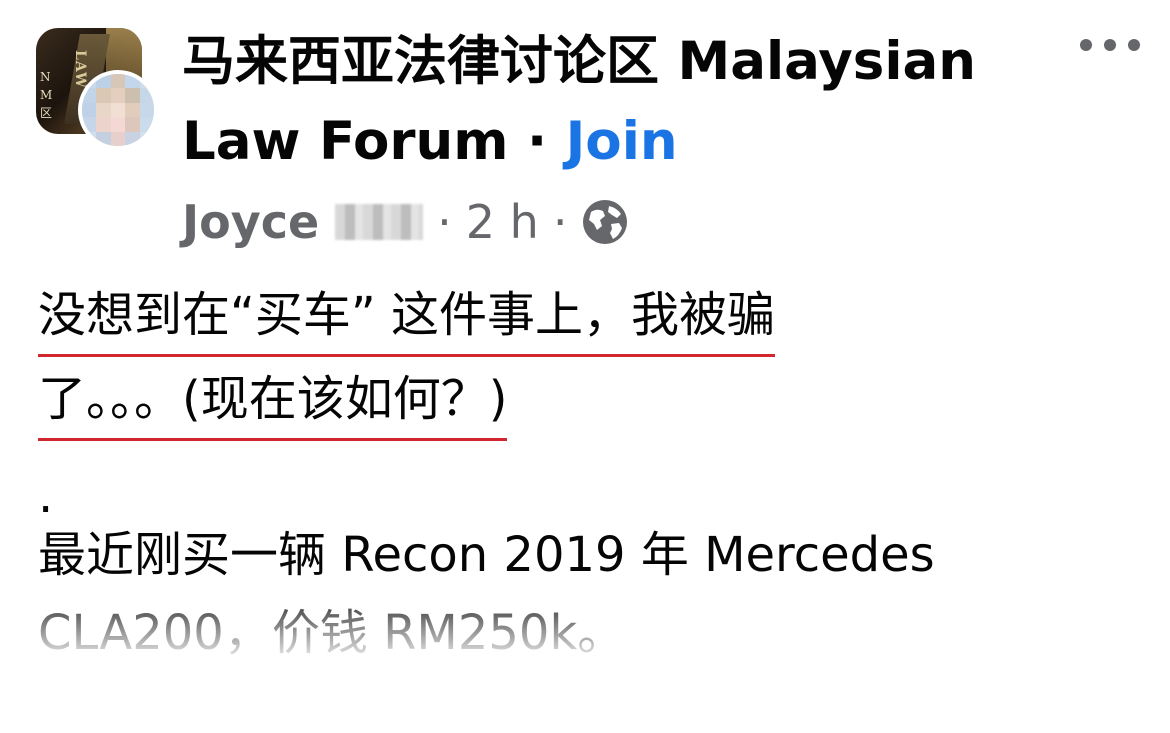 The height and width of the screenshot is (733, 1170). Describe the element at coordinates (605, 222) in the screenshot. I see `globe-icon` at that location.